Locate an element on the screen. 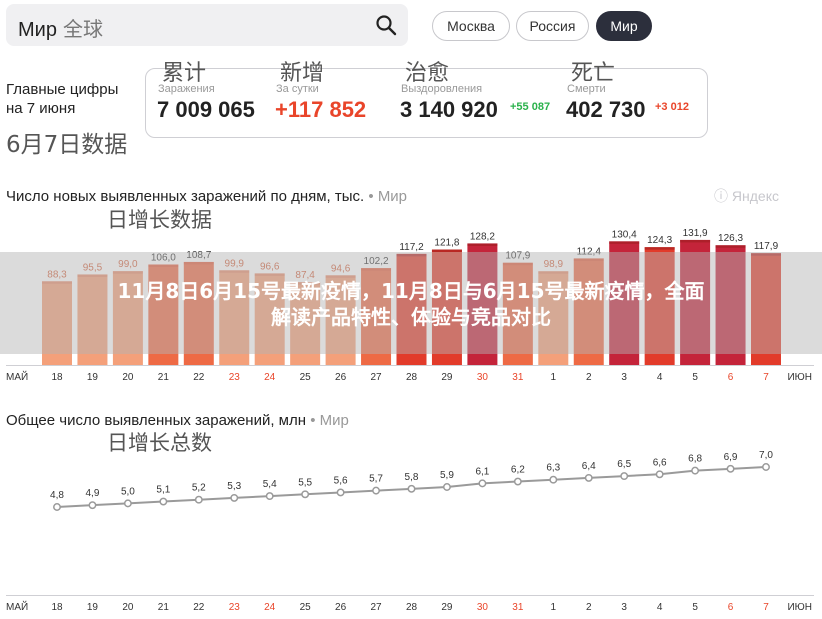 The width and height of the screenshot is (822, 619). stat-total-value: 7 009 065 is located at coordinates (206, 109).